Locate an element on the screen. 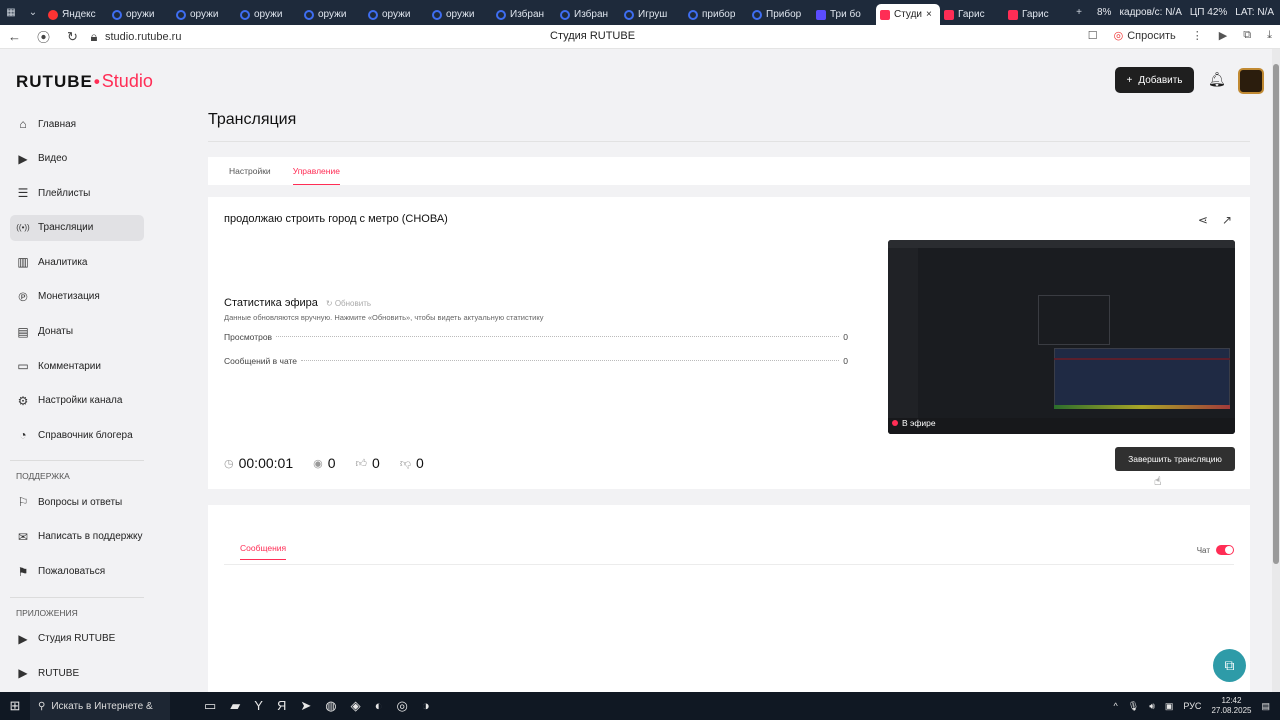 The height and width of the screenshot is (720, 1280). support-chat-icon: ⧉ is located at coordinates (1229, 665).